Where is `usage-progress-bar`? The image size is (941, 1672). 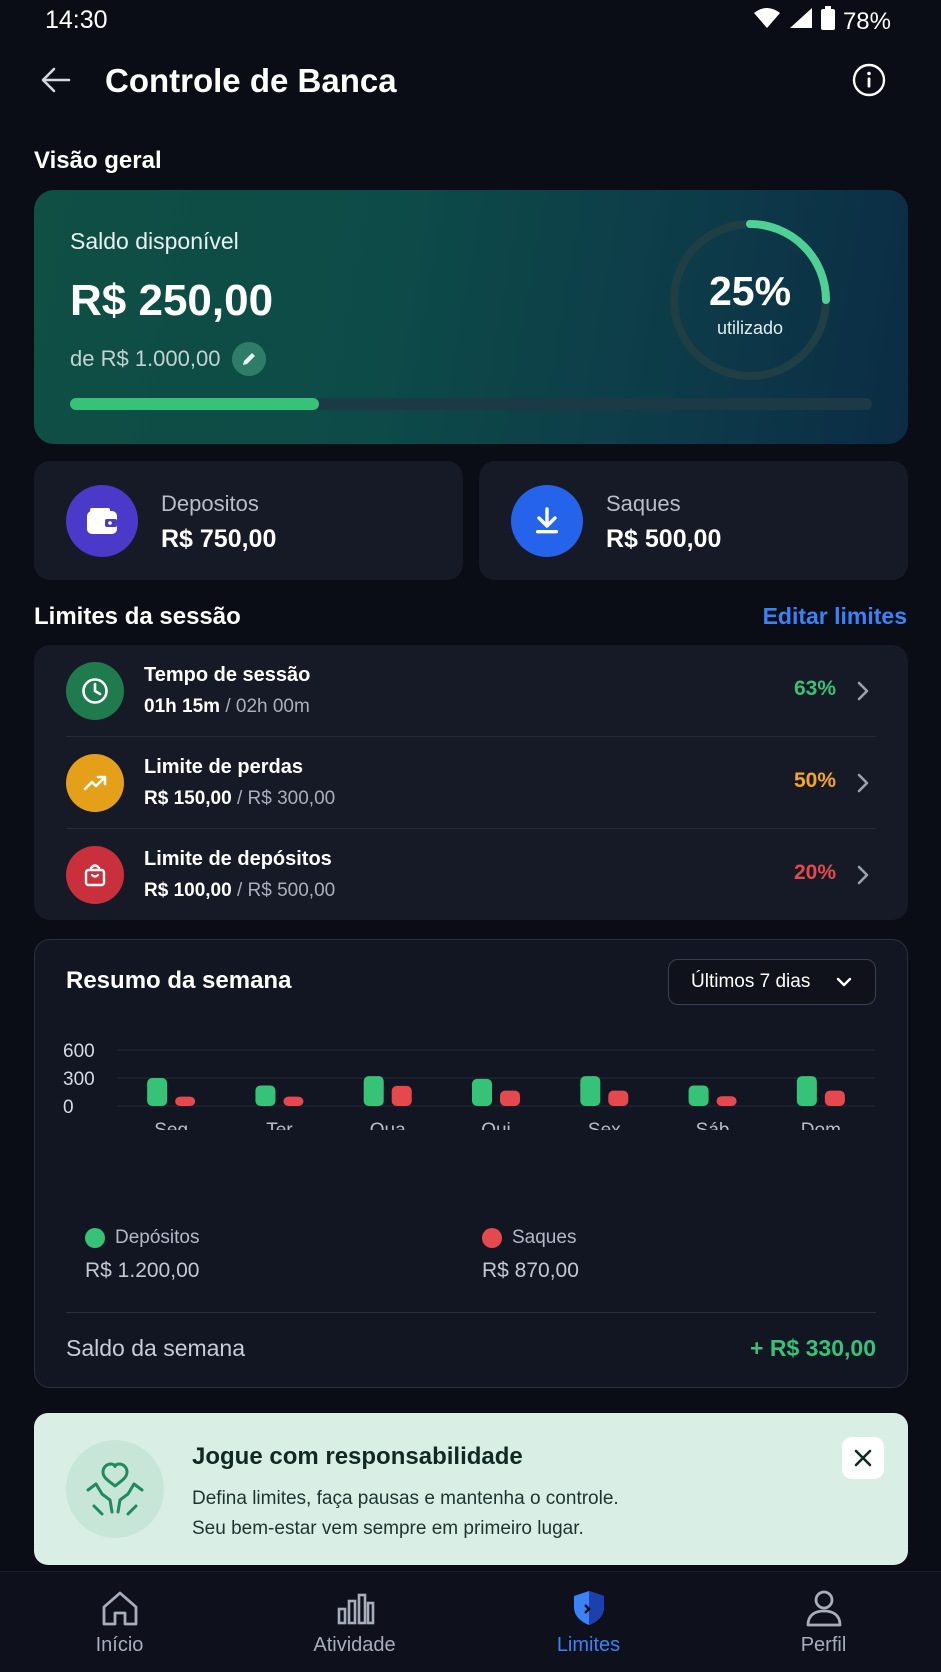
usage-progress-bar is located at coordinates (471, 404).